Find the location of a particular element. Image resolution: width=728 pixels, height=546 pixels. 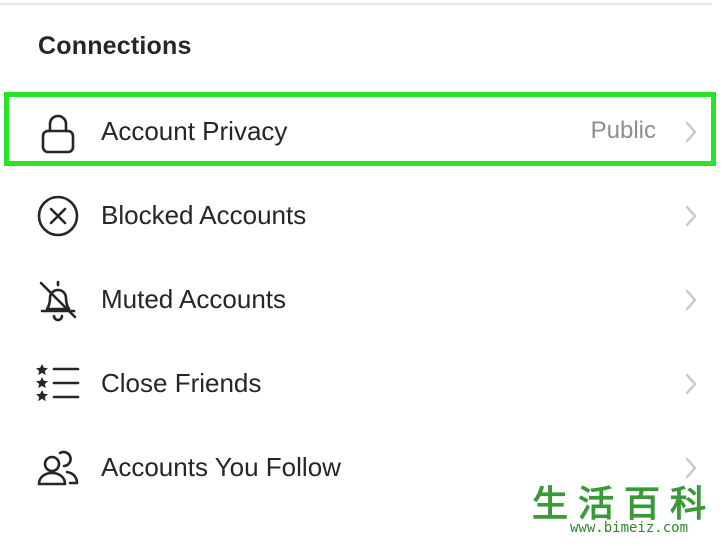

watermark-logo: 生活百科 is located at coordinates (623, 504).